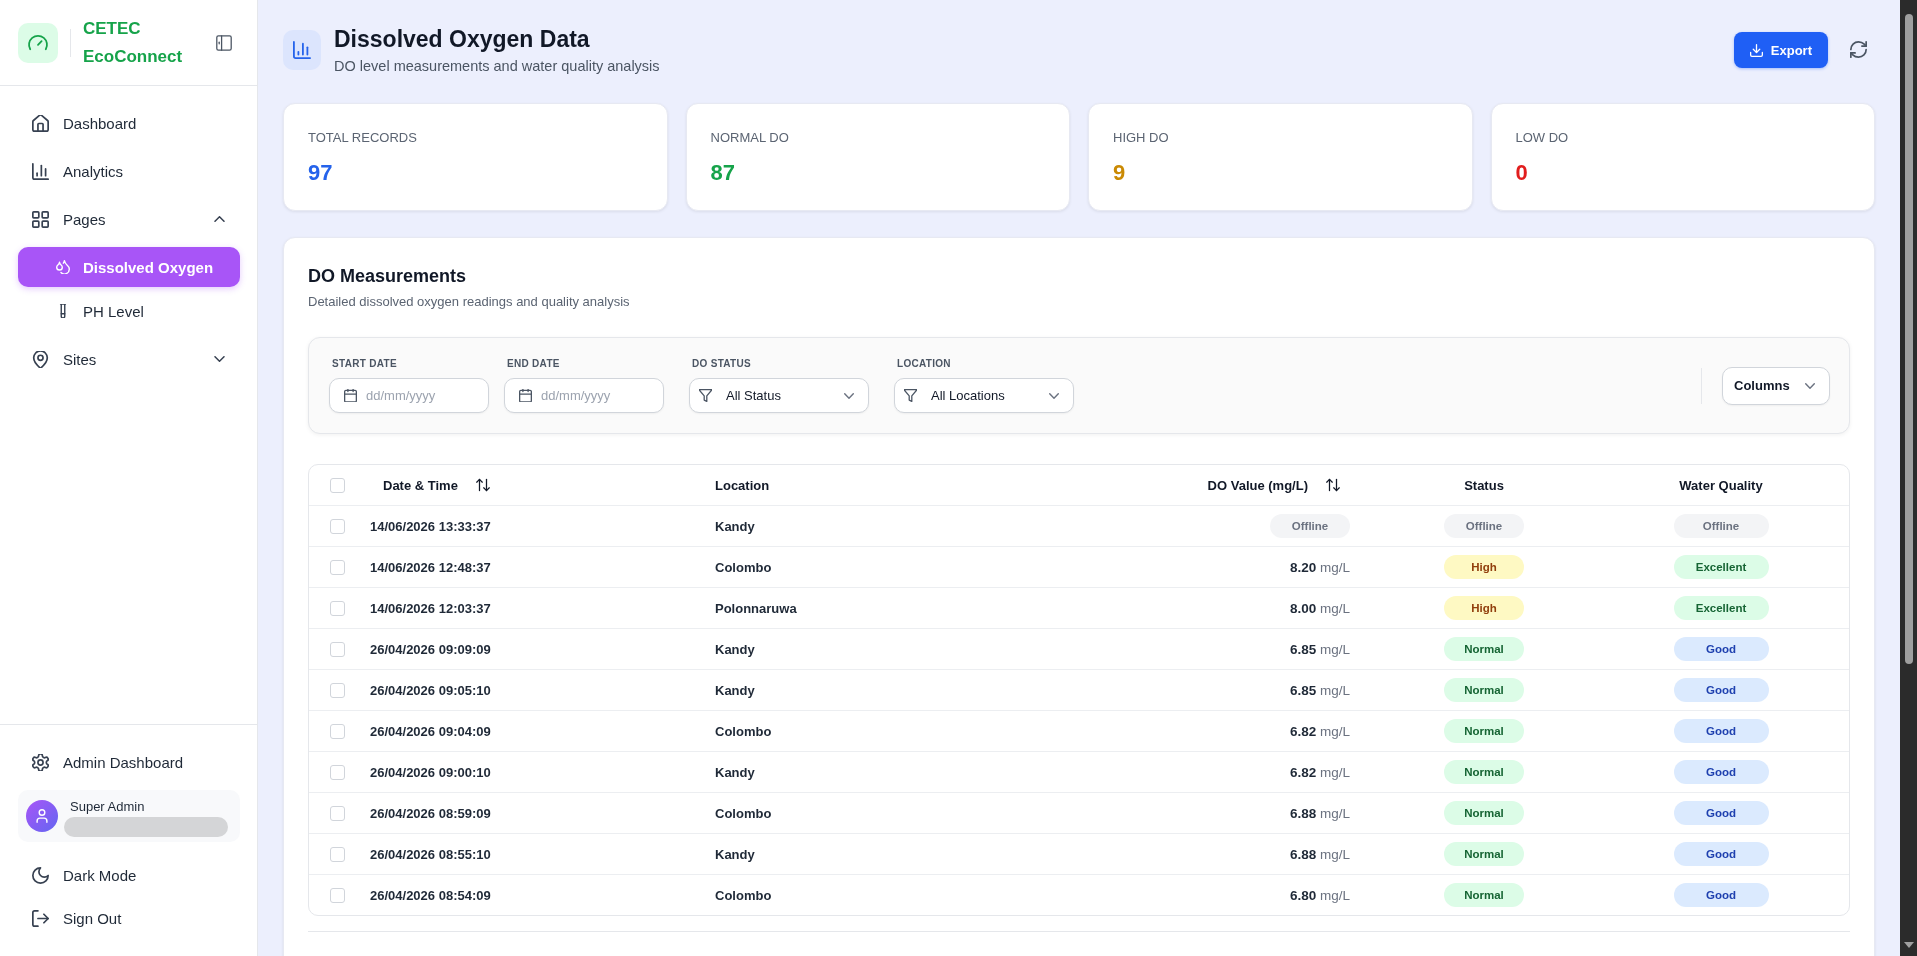 This screenshot has height=956, width=1917. I want to click on table-cell: 26/04/2026 09:09:09, so click(430, 649).